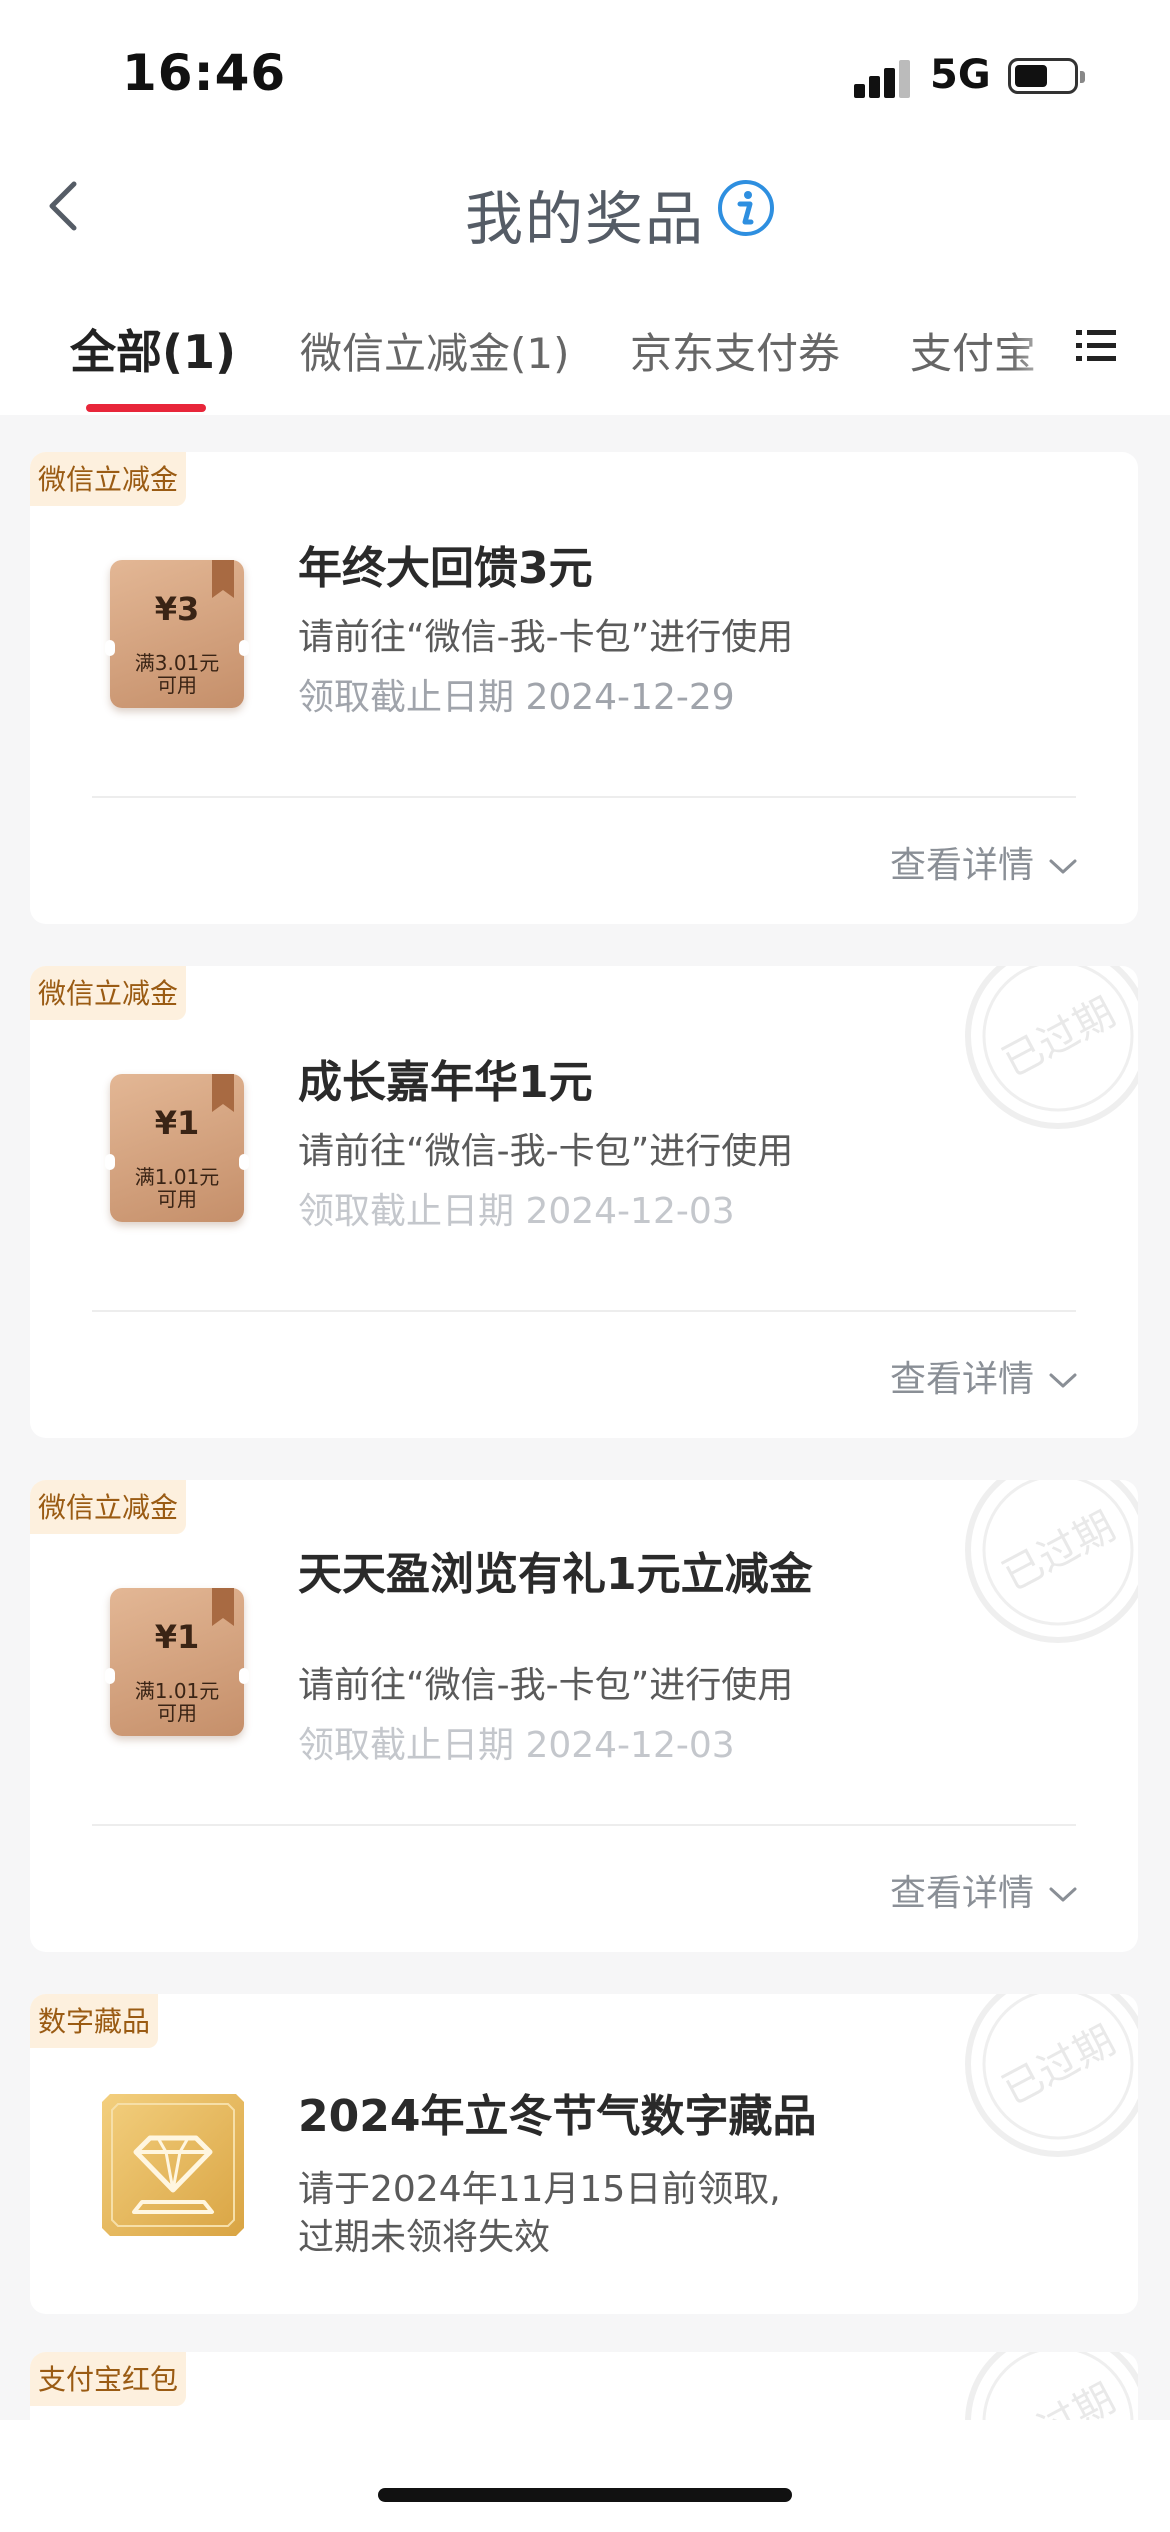 This screenshot has height=2532, width=1170. I want to click on home-indicator, so click(585, 2495).